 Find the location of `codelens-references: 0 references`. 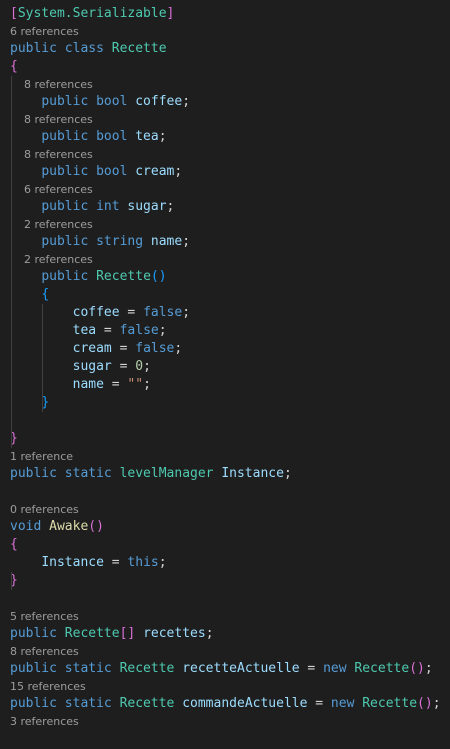

codelens-references: 0 references is located at coordinates (44, 510).